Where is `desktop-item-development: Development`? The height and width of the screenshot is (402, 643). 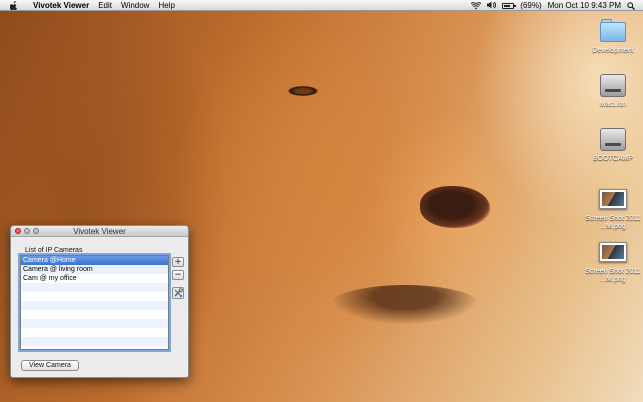 desktop-item-development: Development is located at coordinates (613, 36).